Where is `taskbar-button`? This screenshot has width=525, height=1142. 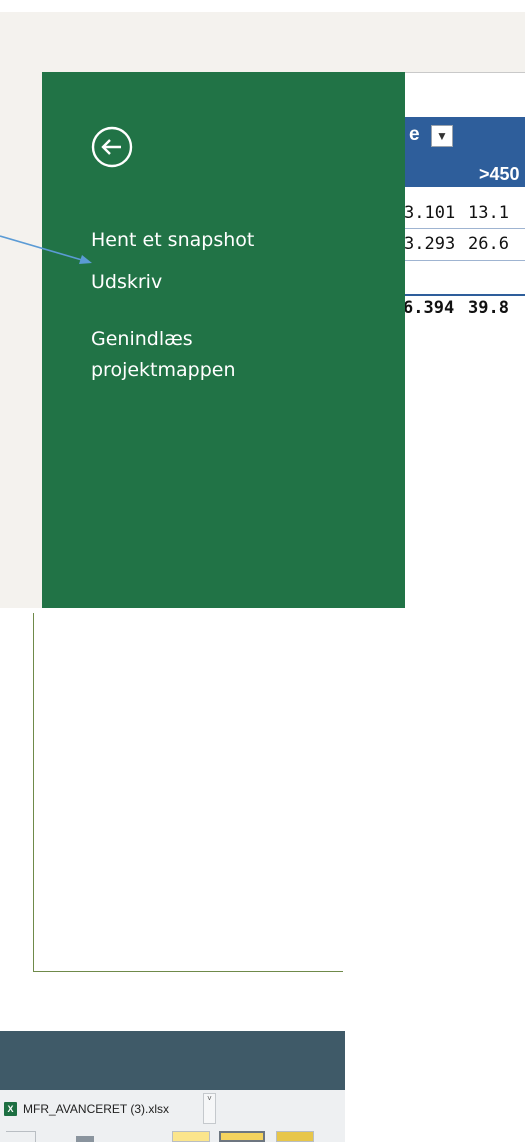 taskbar-button is located at coordinates (21, 1136).